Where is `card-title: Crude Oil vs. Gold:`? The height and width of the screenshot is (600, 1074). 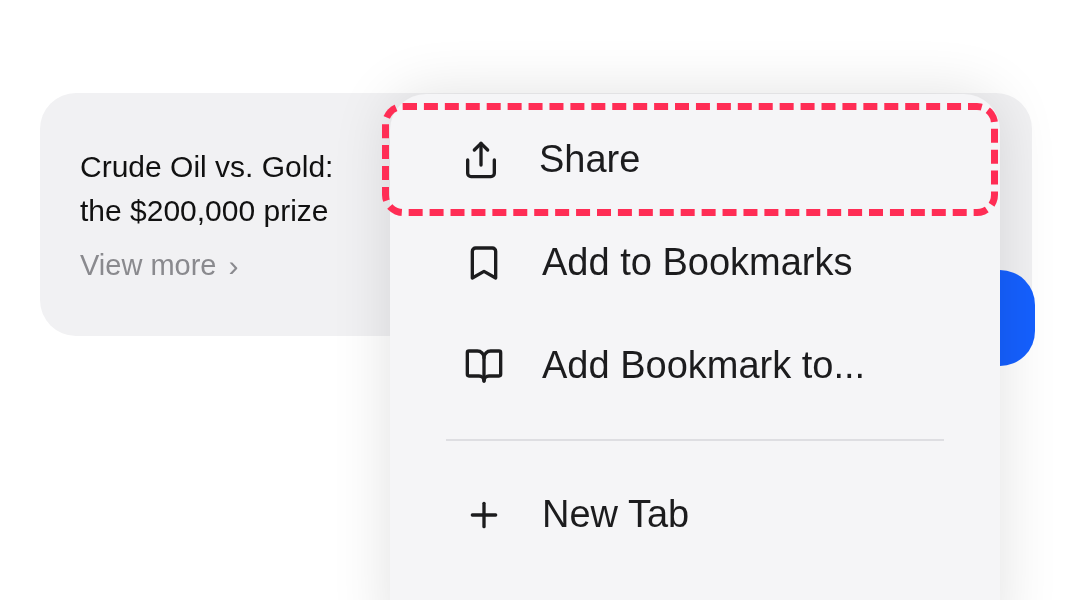
card-title: Crude Oil vs. Gold: is located at coordinates (207, 167).